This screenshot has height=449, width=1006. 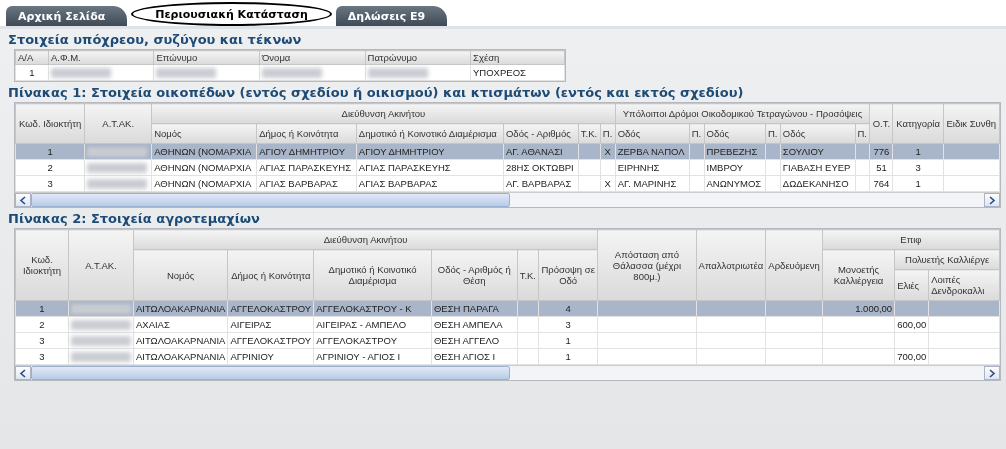 I want to click on table-row: 3 ΑΘΗΝΩΝ (ΝΟΜΑΡΧΙΑ ΑΓΙΑΣ ΒΑΡΒΑΡΑΣ ΑΓΙΑΣ ΒΑΡΒΑΡΑΣ ΑΓ. ΒΑΡΒΑΡΑΣ Χ ΑΓ. ΜΑΡΙΝΗΣ ΑΝΩΝΥΜΟΣ ΔΩΔΕΚΑΝΗΣΟ 764 1, so click(x=507, y=183).